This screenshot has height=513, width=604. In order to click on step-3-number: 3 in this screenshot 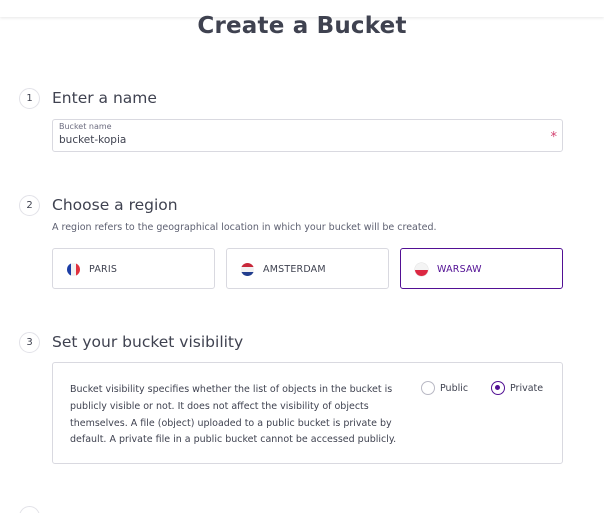, I will do `click(29, 342)`.